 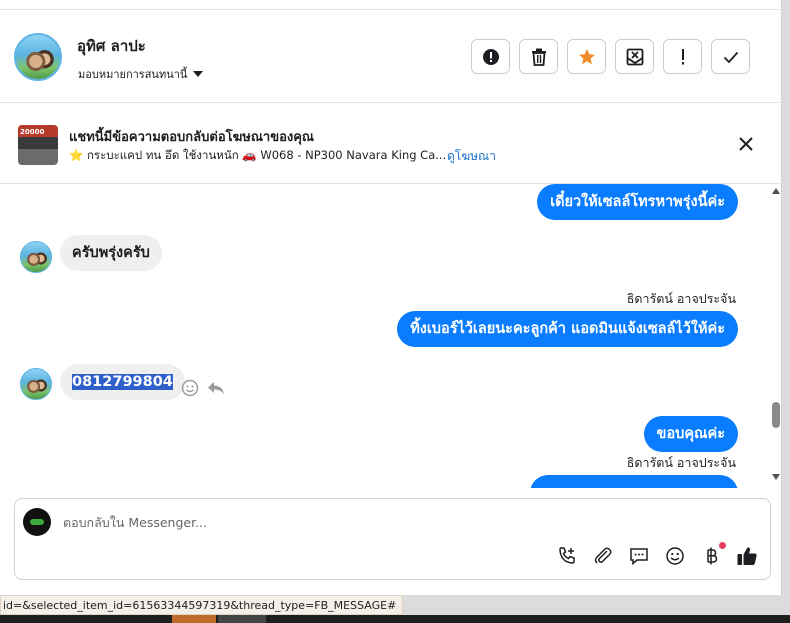 I want to click on thumbs-up-icon, so click(x=747, y=556).